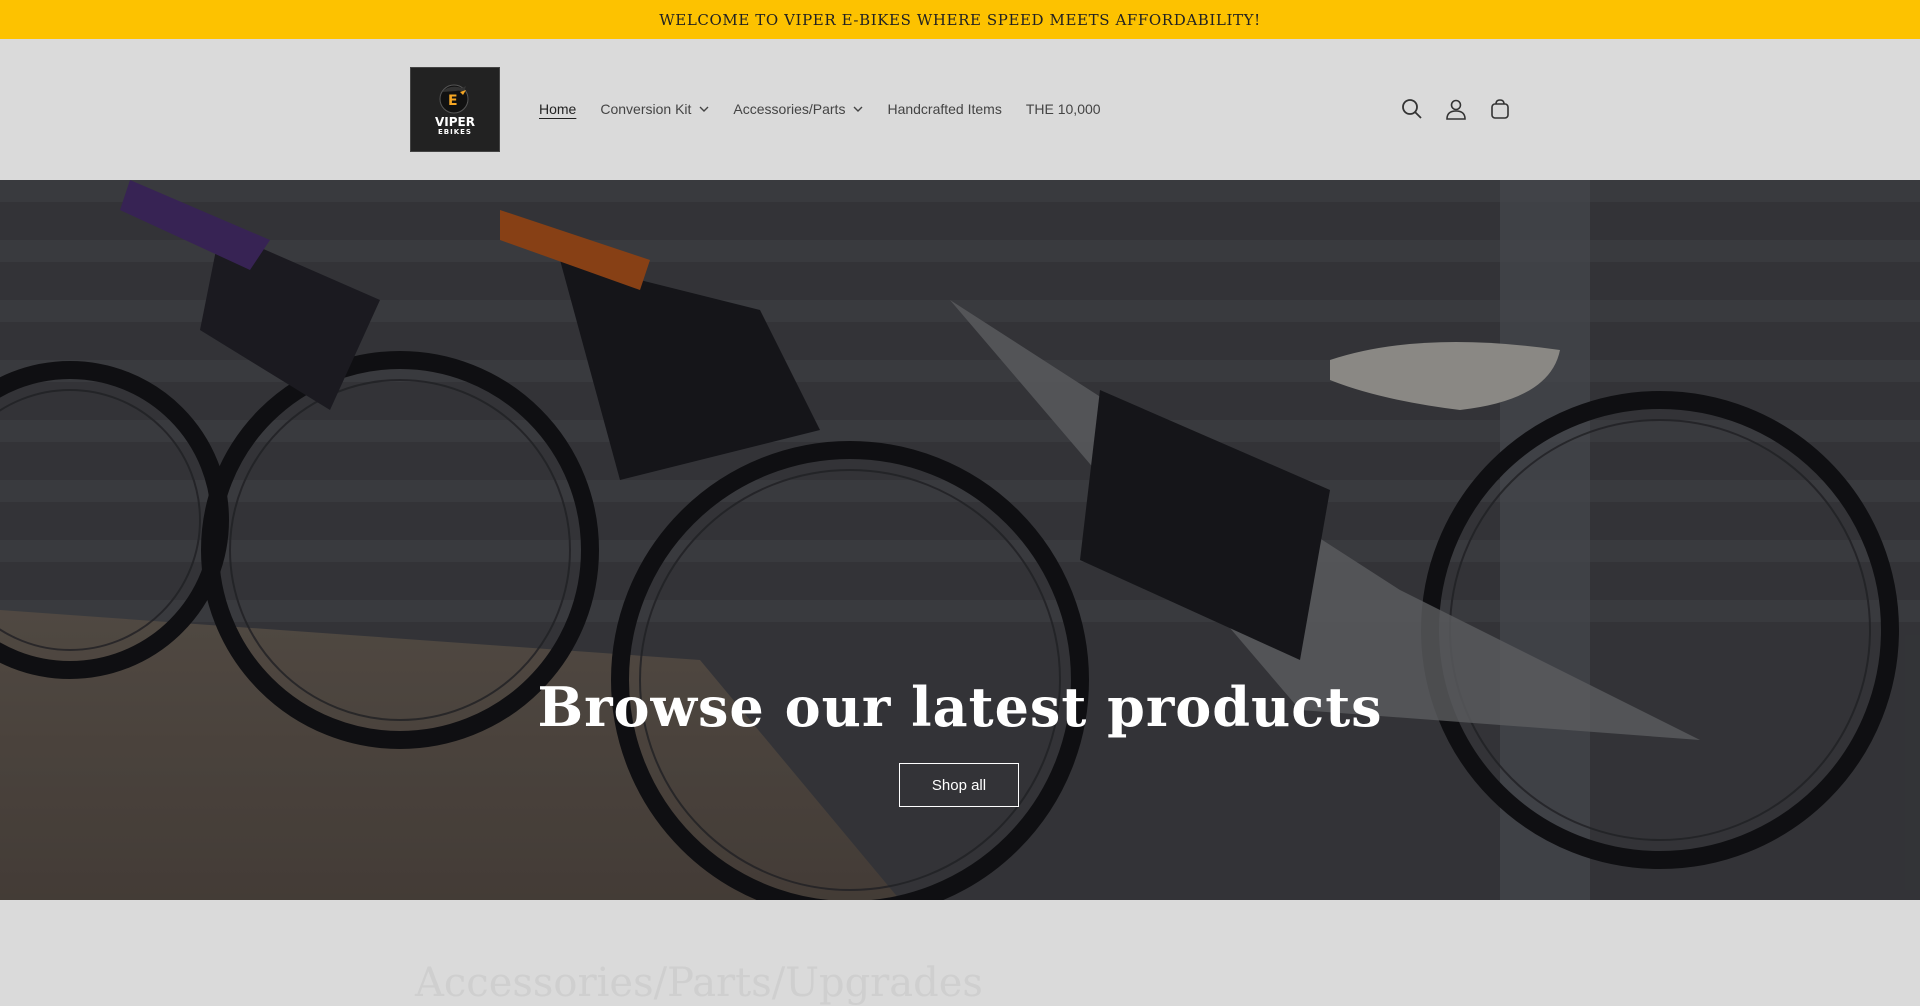 The height and width of the screenshot is (1006, 1920). I want to click on nav-item-label: Home, so click(558, 109).